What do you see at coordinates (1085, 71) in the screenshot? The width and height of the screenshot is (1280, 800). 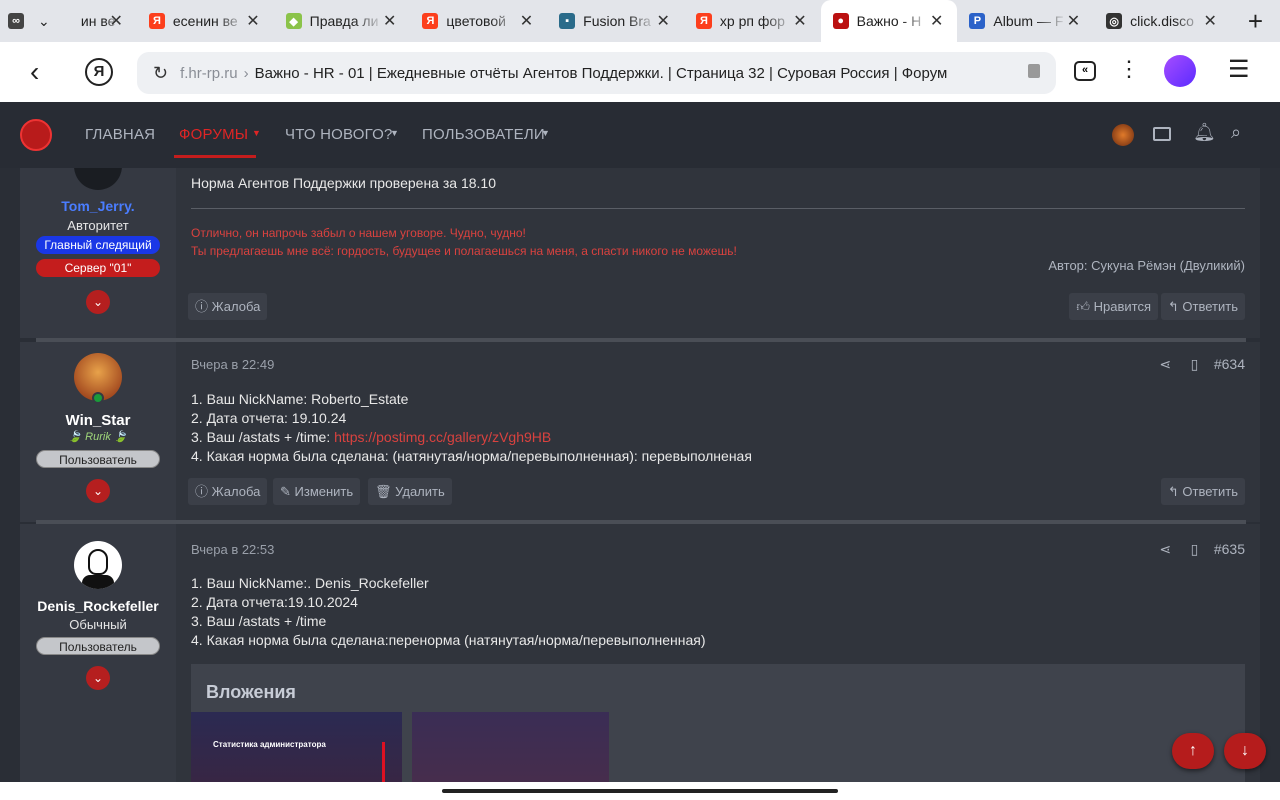 I see `chat-icon: «` at bounding box center [1085, 71].